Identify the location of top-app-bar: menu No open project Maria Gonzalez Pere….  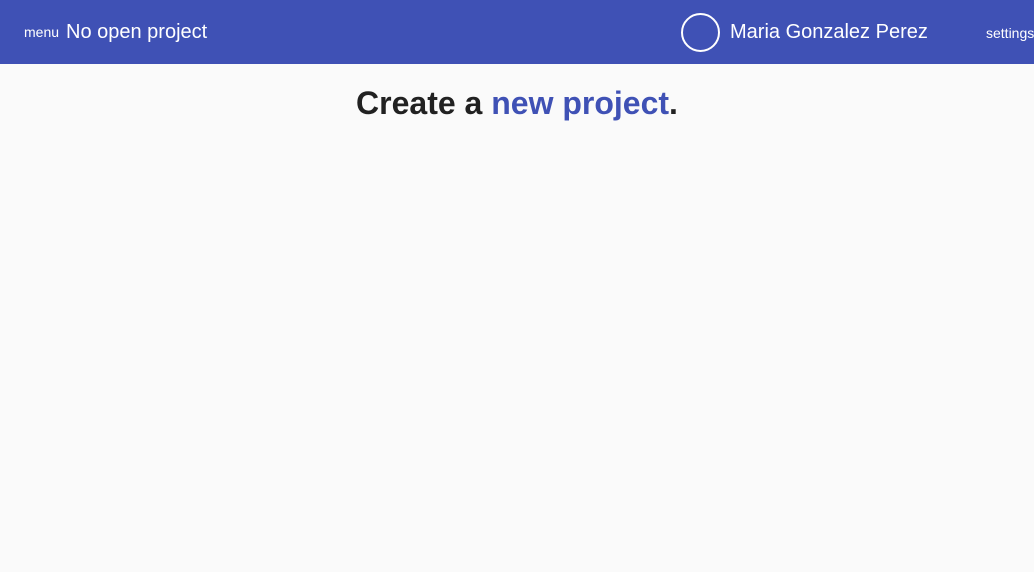
(517, 32).